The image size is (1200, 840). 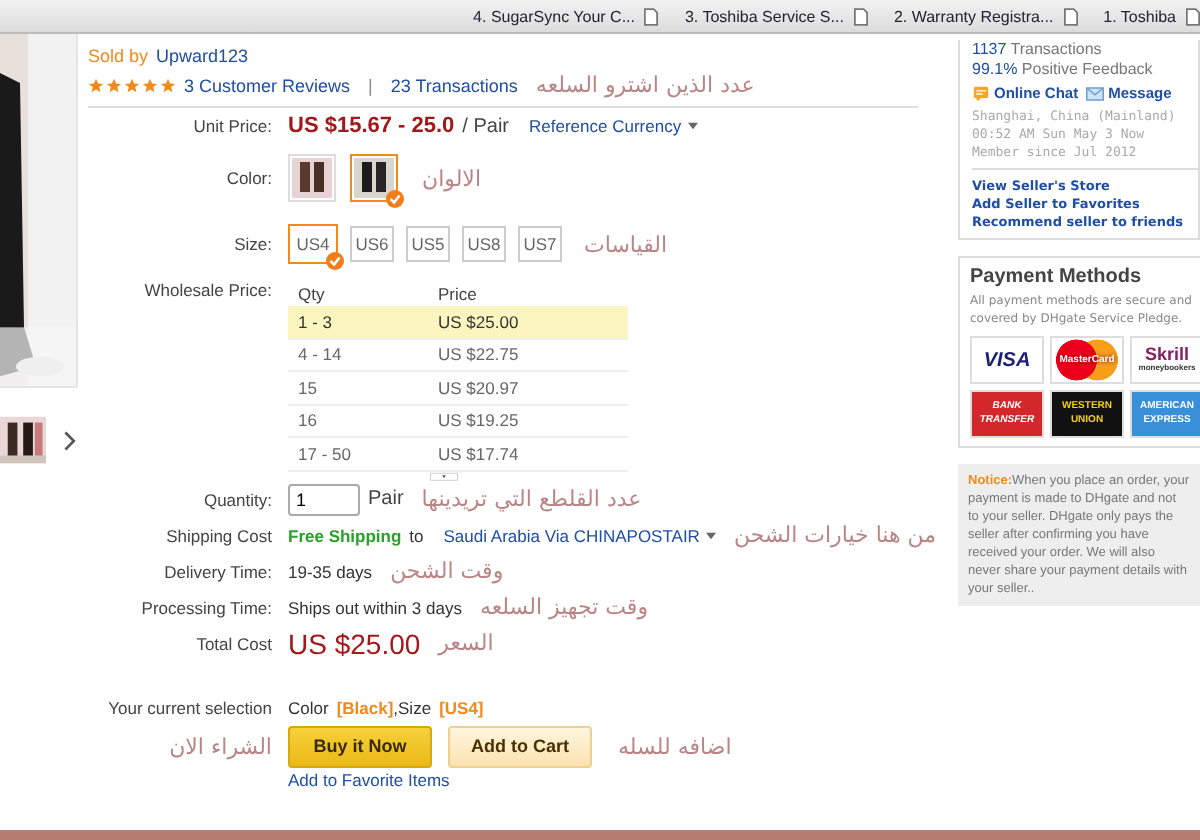 I want to click on quantity-field: 1, so click(x=324, y=499).